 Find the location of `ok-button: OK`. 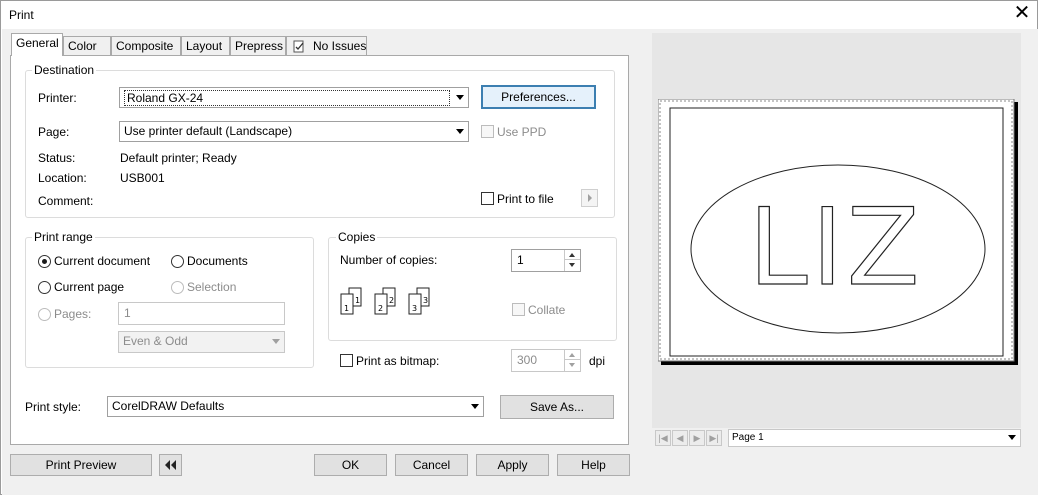

ok-button: OK is located at coordinates (350, 465).